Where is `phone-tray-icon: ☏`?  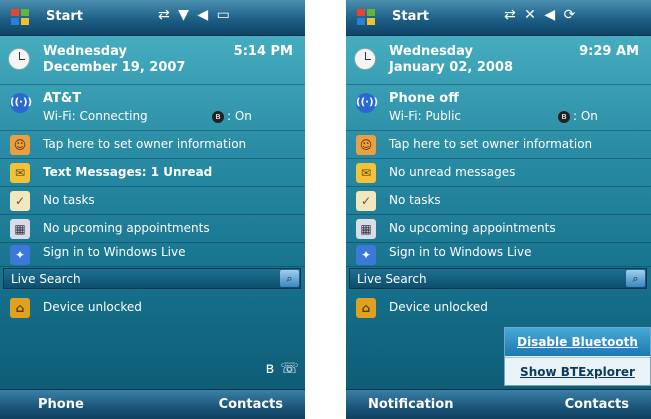
phone-tray-icon: ☏ is located at coordinates (289, 368).